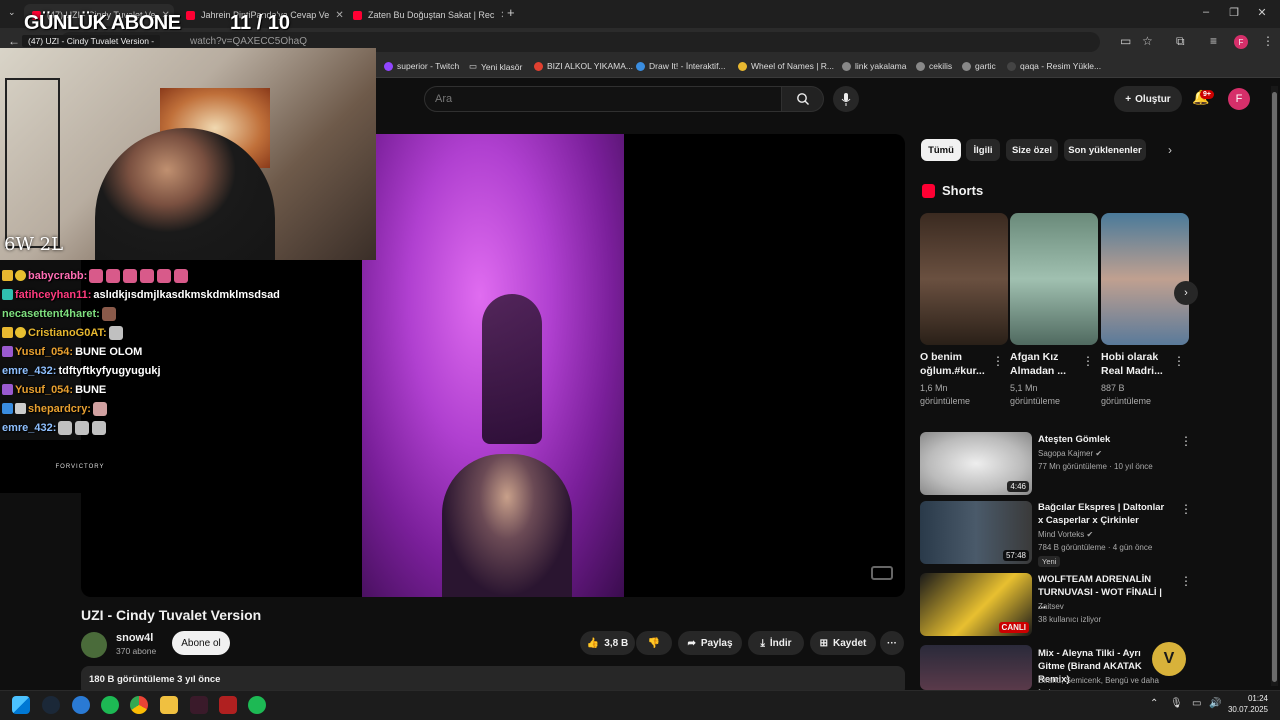 This screenshot has height=720, width=1280. What do you see at coordinates (1103, 439) in the screenshot?
I see `related-title: Ateşten Gömlek` at bounding box center [1103, 439].